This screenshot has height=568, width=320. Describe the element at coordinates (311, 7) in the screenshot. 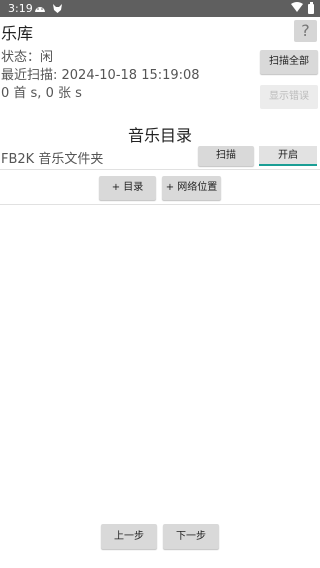

I see `battery-icon` at that location.